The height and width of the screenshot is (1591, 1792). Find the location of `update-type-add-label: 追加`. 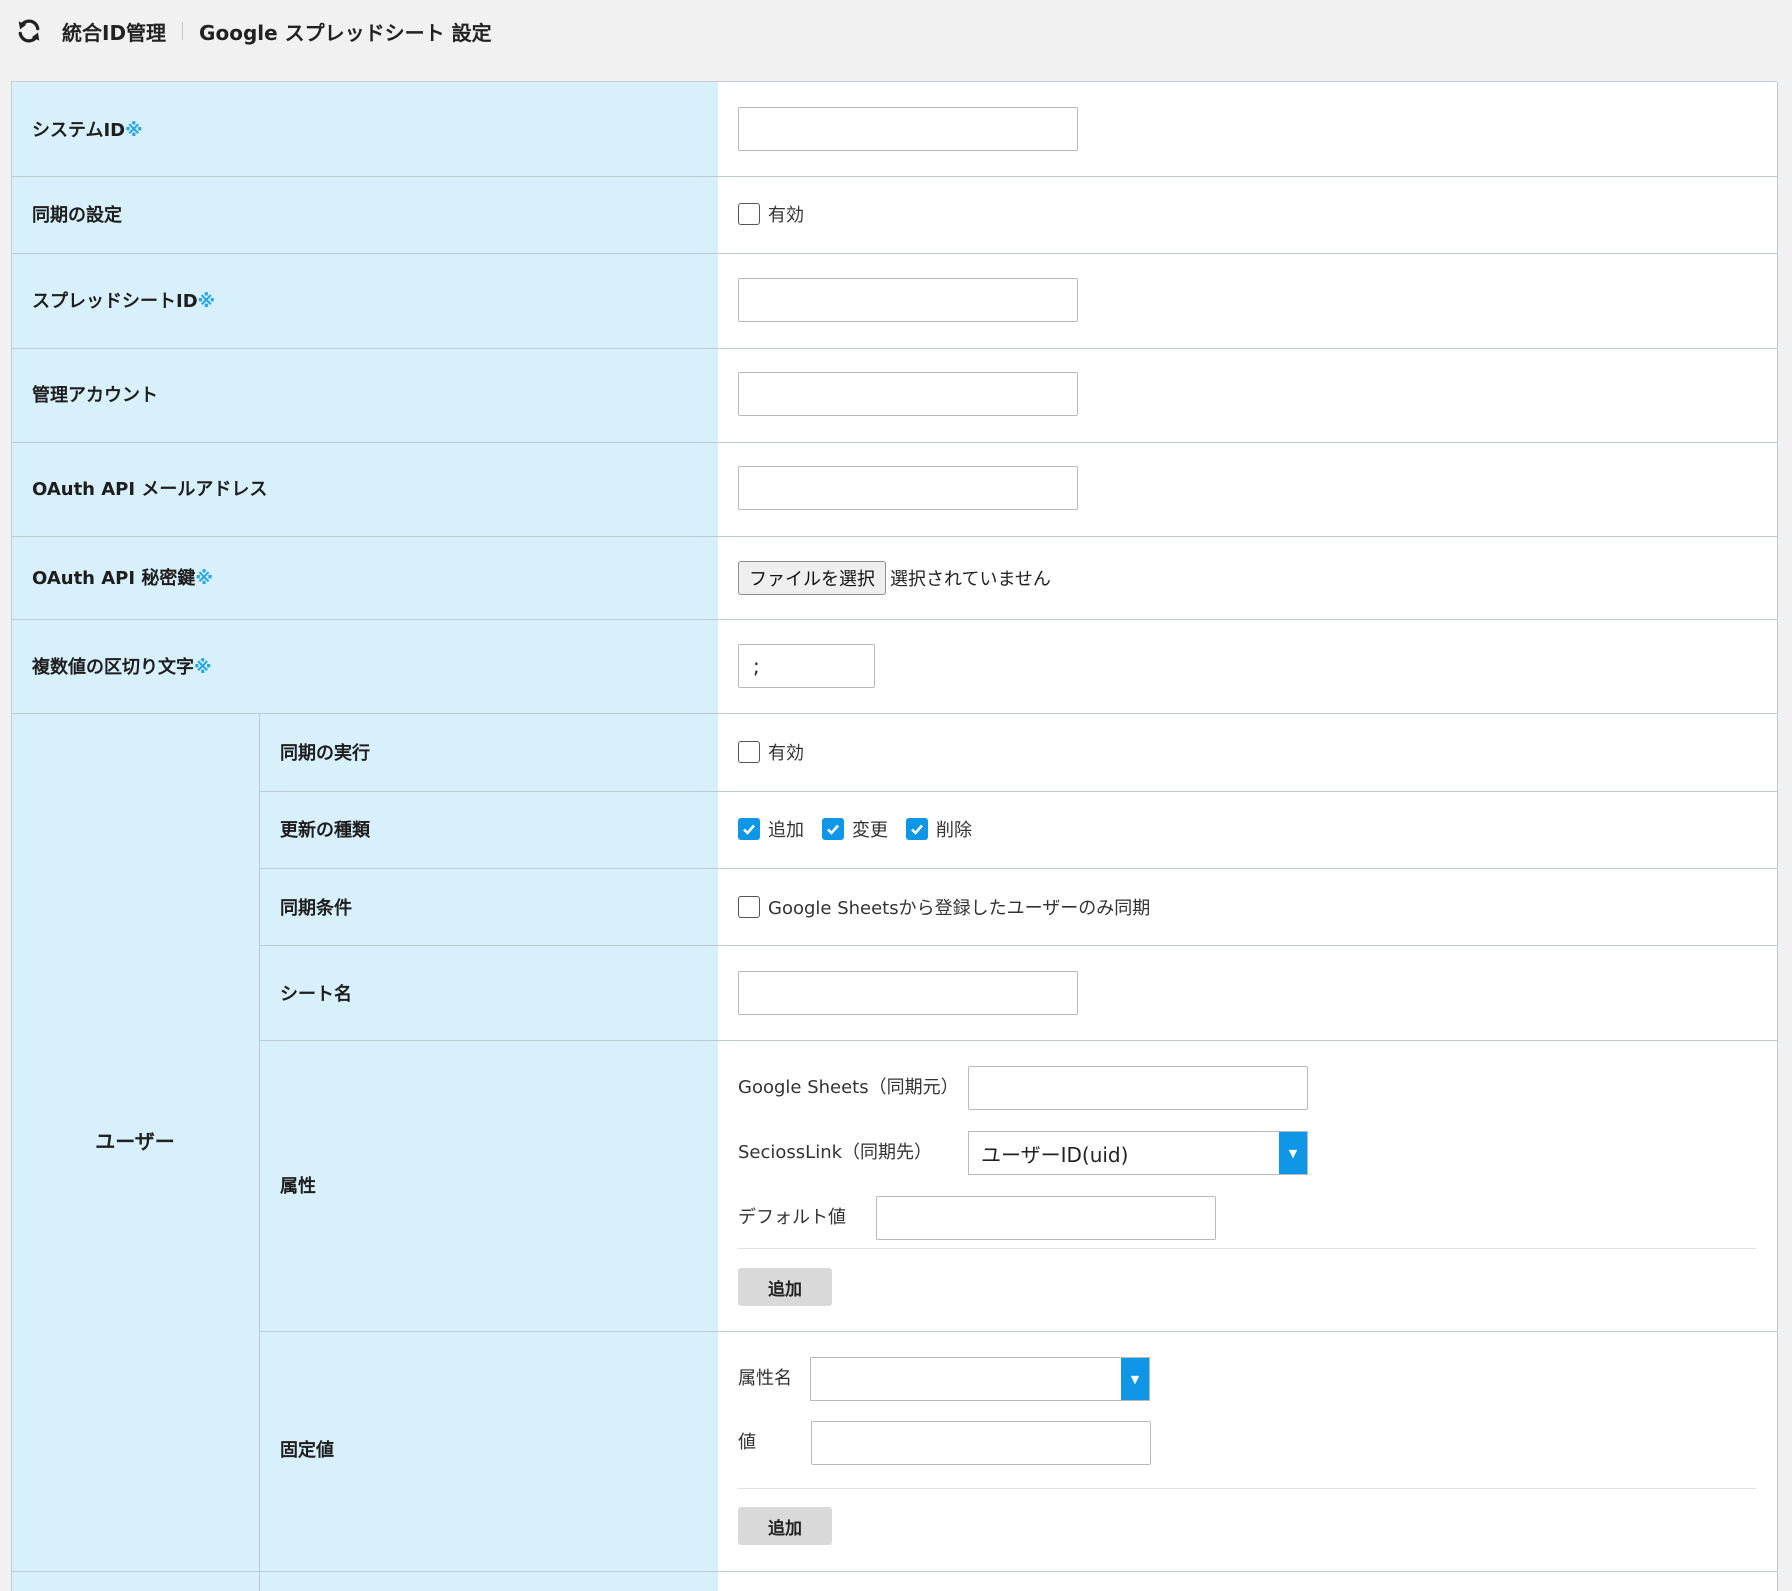

update-type-add-label: 追加 is located at coordinates (786, 830).